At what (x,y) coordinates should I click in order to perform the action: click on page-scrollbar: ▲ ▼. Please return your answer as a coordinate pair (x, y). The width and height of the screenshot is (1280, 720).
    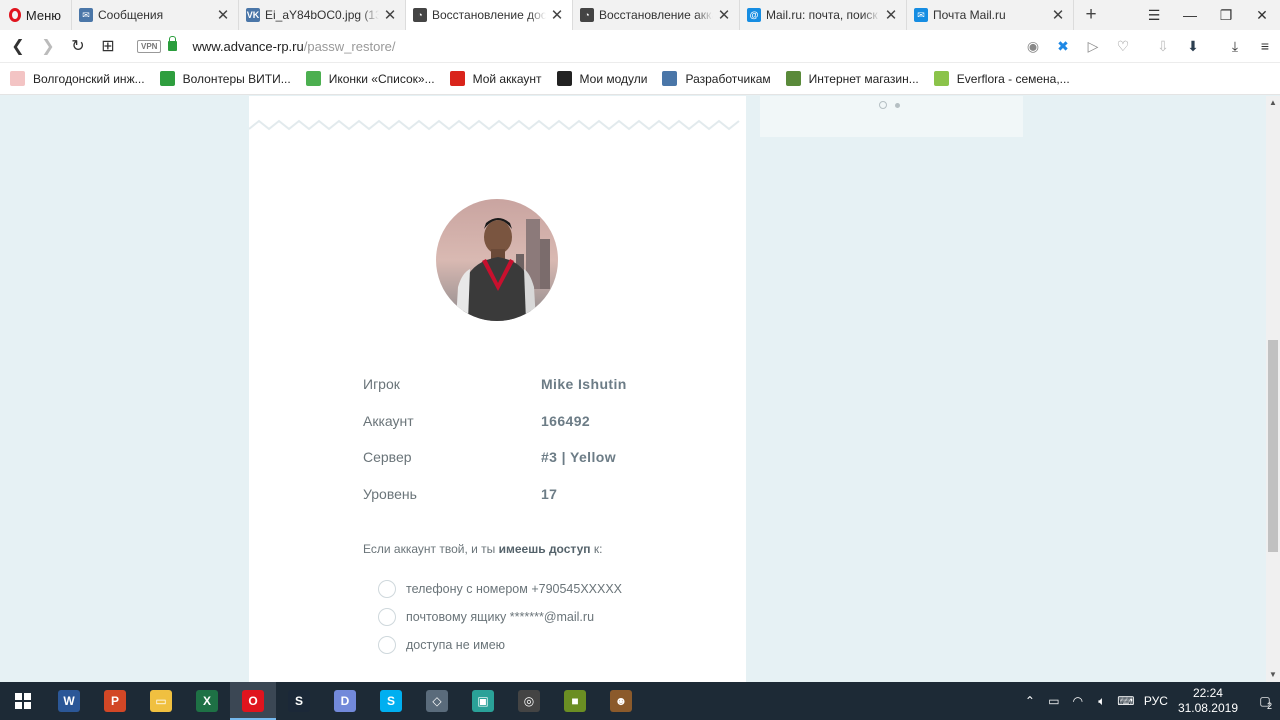
    Looking at the image, I should click on (1273, 389).